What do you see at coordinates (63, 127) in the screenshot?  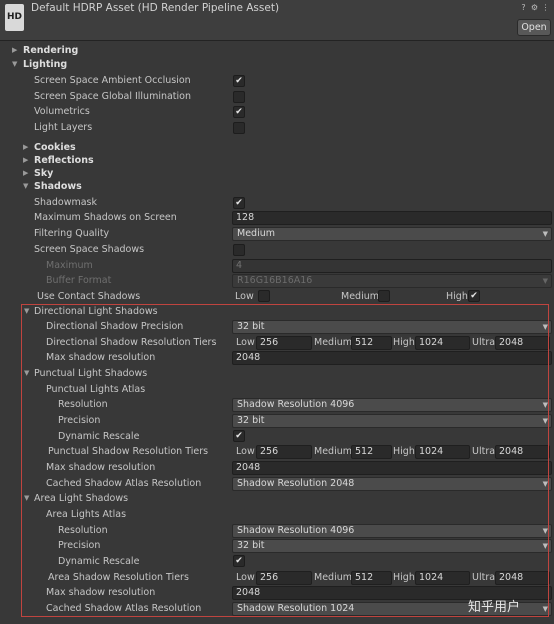 I see `light-layers-label: Light Layers` at bounding box center [63, 127].